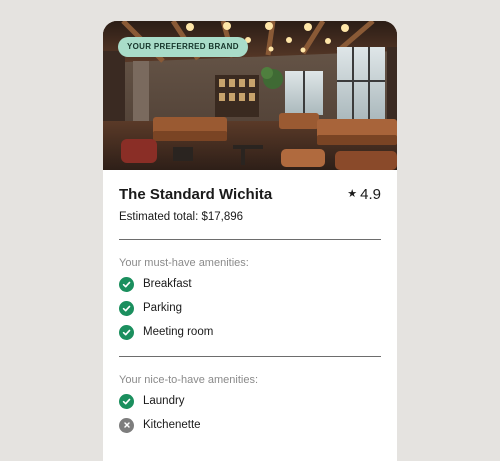 The image size is (500, 461). I want to click on amenity-item-laundry: Laundry, so click(250, 401).